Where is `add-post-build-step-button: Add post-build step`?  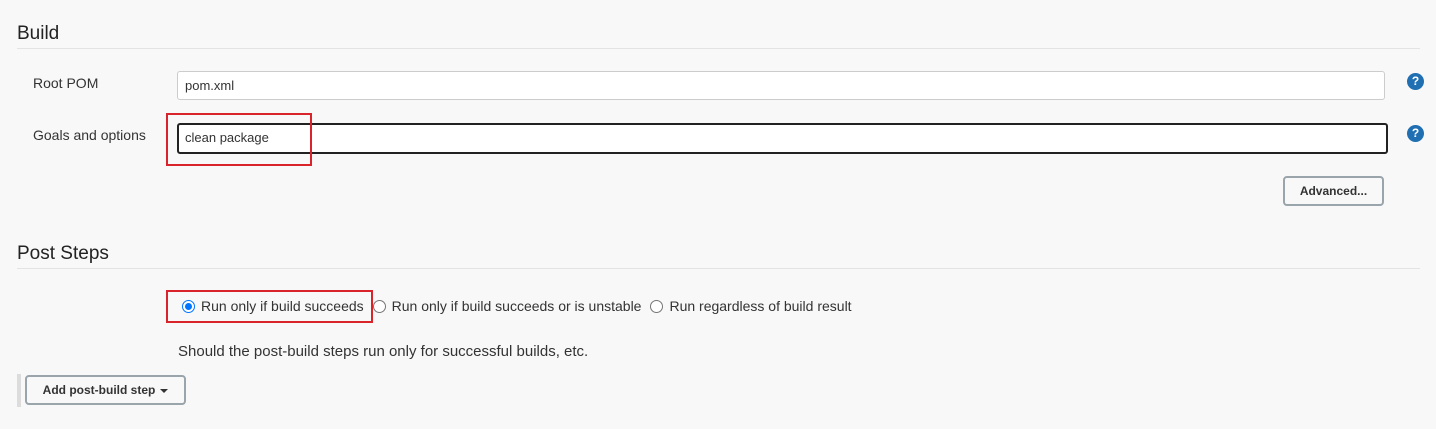
add-post-build-step-button: Add post-build step is located at coordinates (105, 390).